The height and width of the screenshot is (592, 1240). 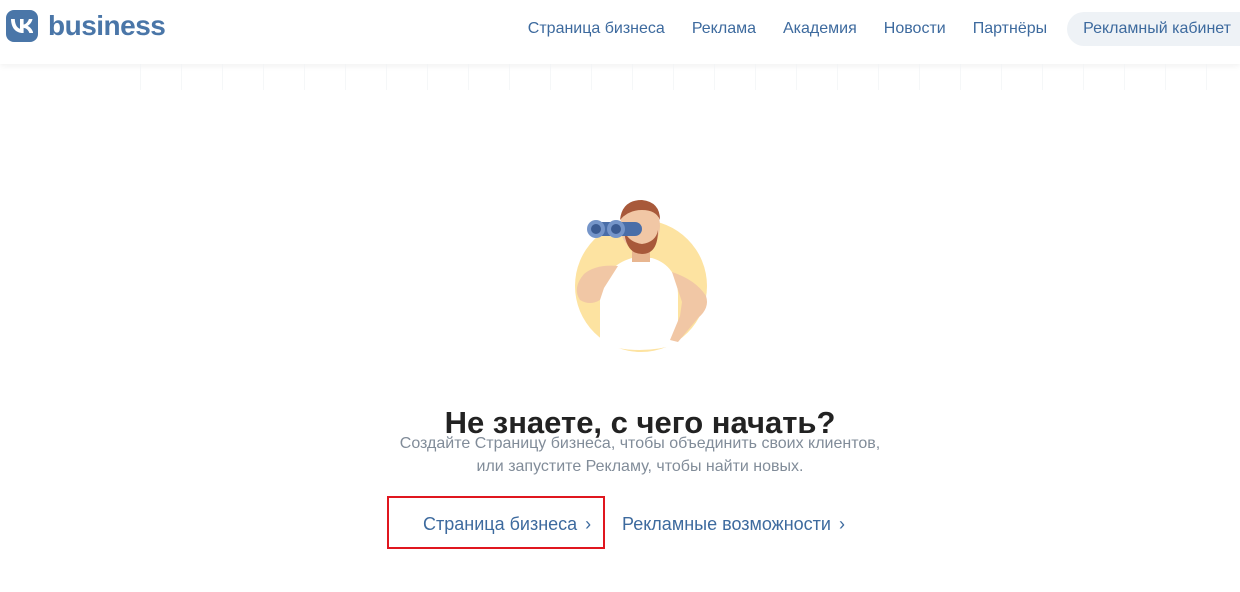 I want to click on ad-opportunities-link: Рекламные возможности ›, so click(x=733, y=524).